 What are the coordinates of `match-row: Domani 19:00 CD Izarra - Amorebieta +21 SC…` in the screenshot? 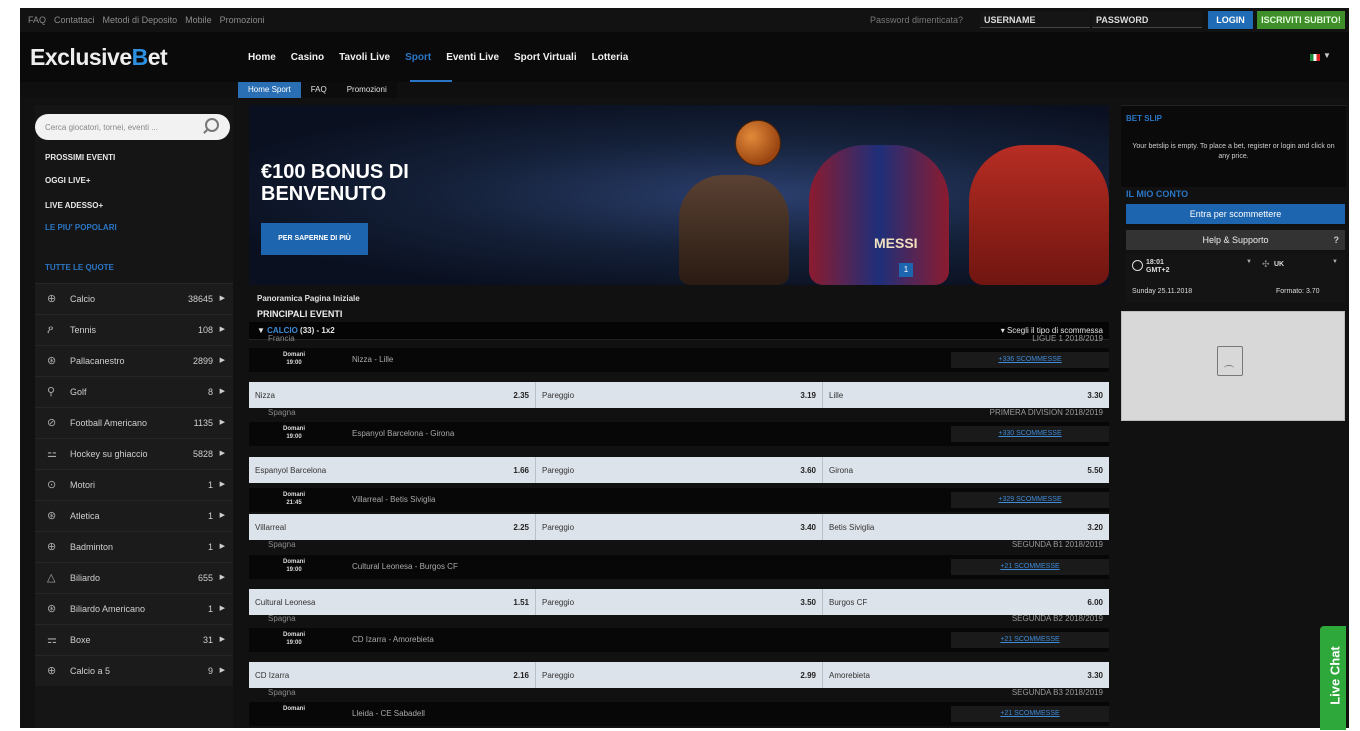 It's located at (679, 640).